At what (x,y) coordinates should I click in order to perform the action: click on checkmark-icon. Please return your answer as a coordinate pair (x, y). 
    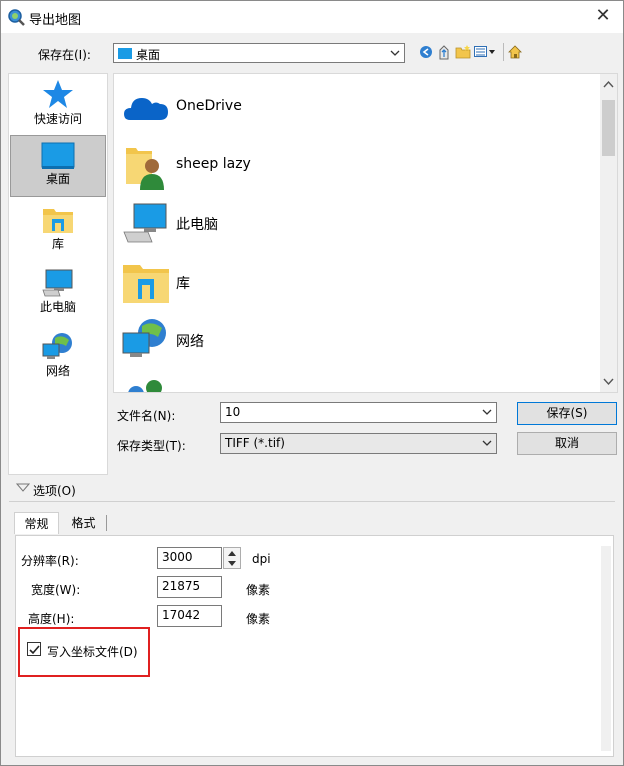
    Looking at the image, I should click on (34, 650).